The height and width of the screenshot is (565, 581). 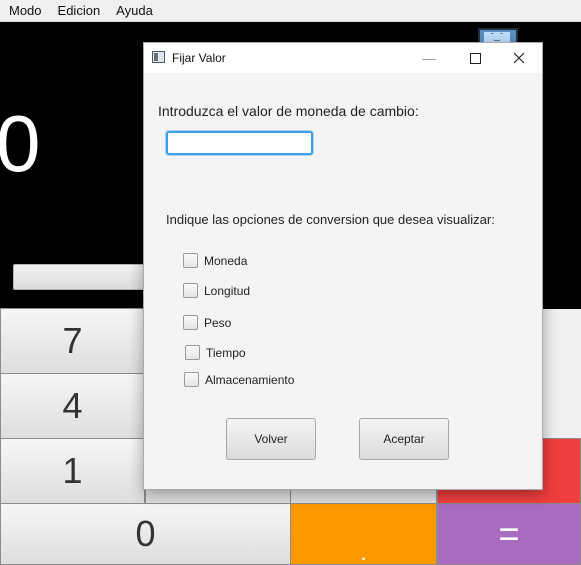 What do you see at coordinates (226, 352) in the screenshot?
I see `option-tiempo-label: Tiempo` at bounding box center [226, 352].